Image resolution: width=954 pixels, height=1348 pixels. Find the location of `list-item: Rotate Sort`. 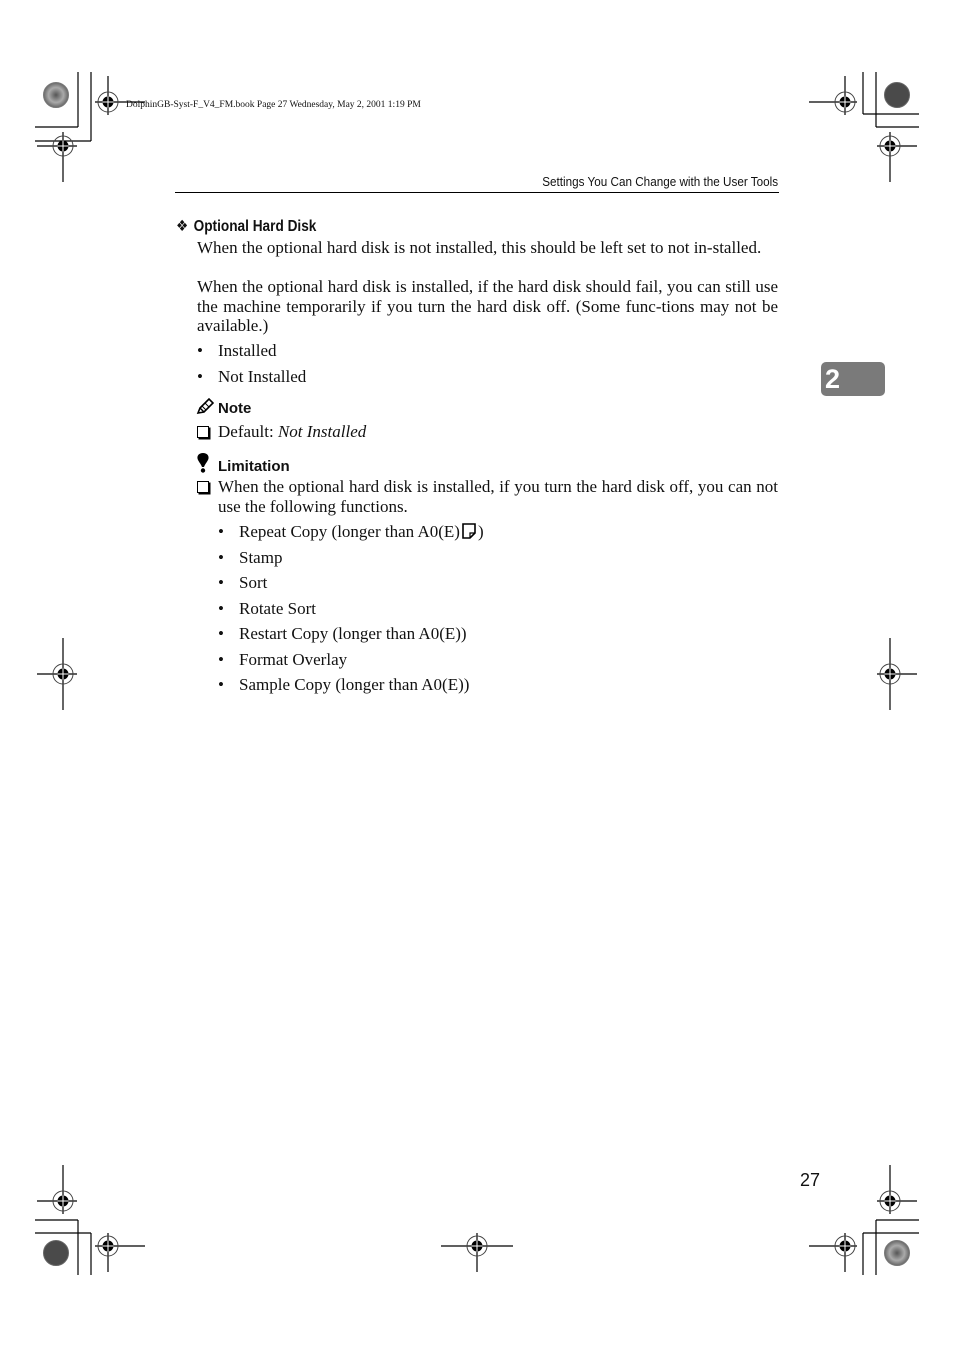

list-item: Rotate Sort is located at coordinates (351, 612).